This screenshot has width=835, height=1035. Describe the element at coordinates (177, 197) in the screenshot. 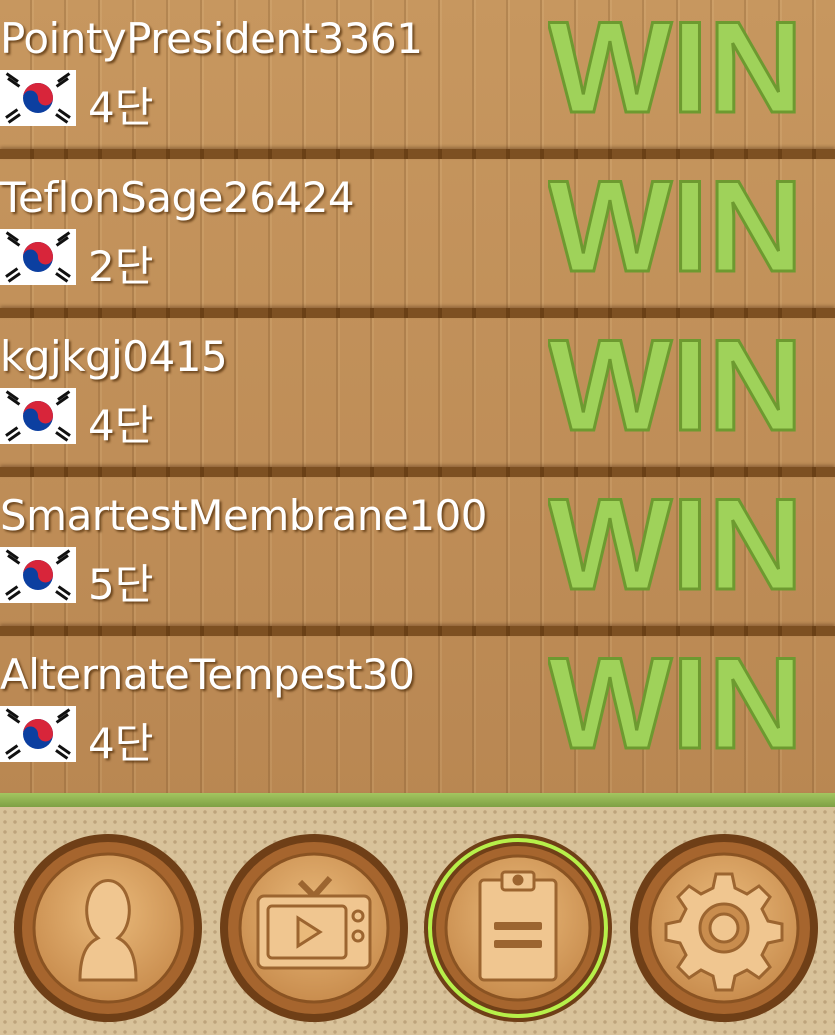

I see `player-name: TeflonSage26424` at that location.